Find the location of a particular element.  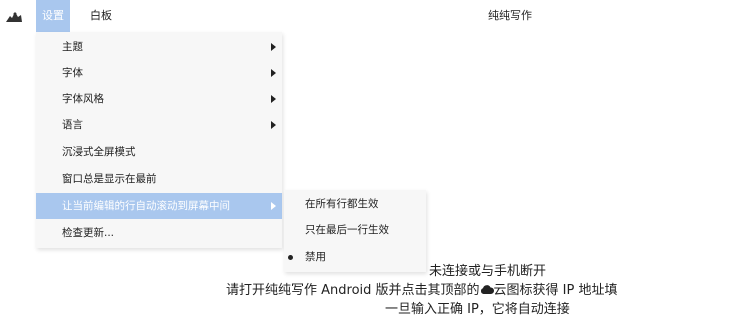

menu-item-font: 字体 is located at coordinates (159, 73).